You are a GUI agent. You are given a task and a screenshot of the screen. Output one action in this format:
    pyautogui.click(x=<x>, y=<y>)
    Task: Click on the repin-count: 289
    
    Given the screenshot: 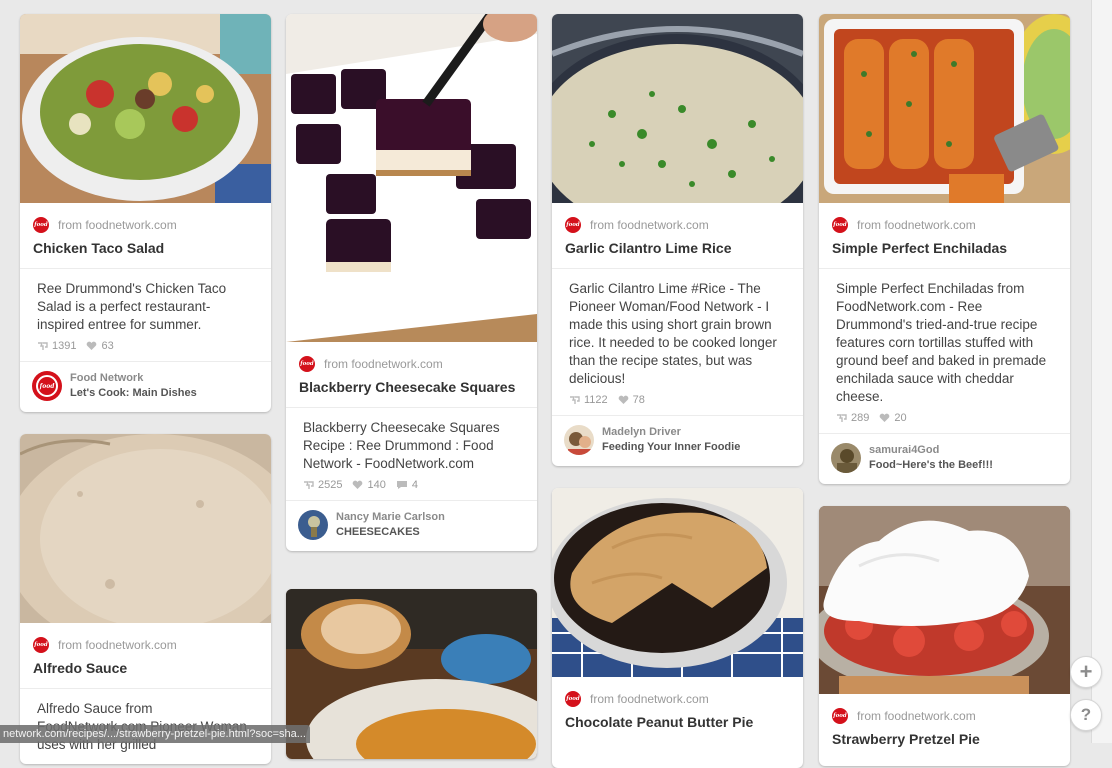 What is the action you would take?
    pyautogui.click(x=852, y=418)
    